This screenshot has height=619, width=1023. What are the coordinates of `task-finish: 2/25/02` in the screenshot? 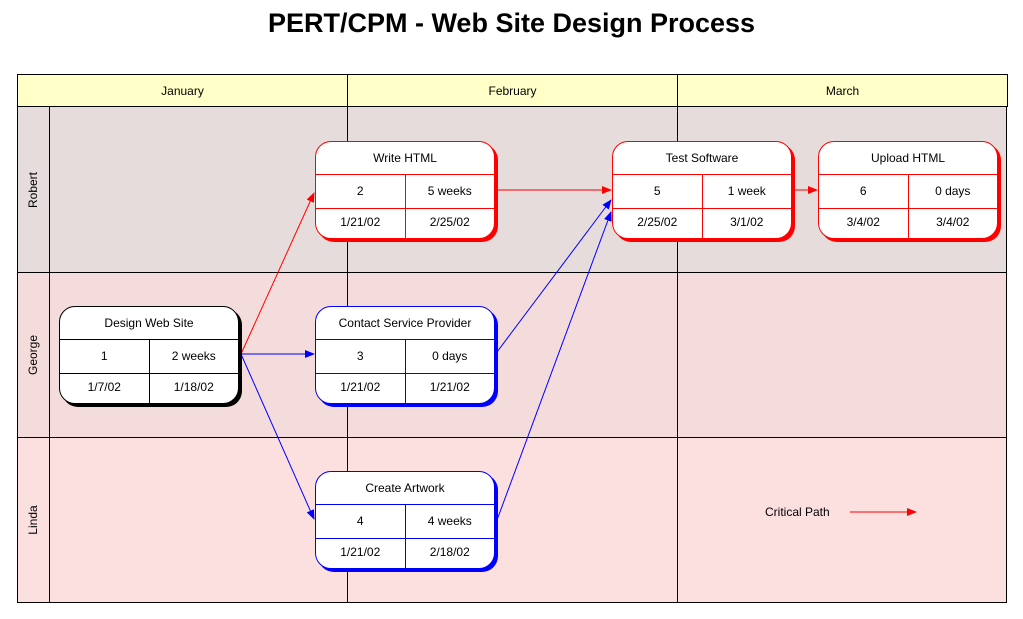 It's located at (449, 222).